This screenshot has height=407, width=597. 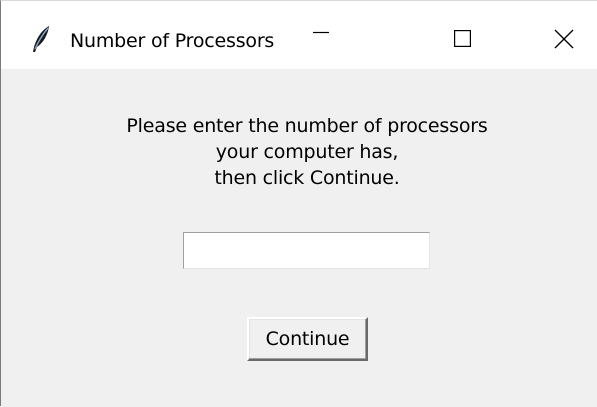 I want to click on window-title: Number of Processors, so click(x=172, y=41).